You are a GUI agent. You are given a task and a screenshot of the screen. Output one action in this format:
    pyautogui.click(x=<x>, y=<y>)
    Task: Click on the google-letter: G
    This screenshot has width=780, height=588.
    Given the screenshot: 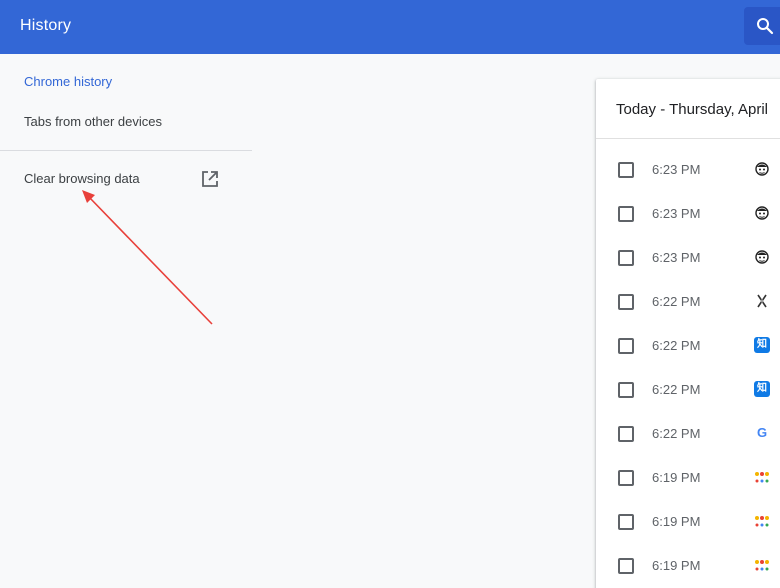 What is the action you would take?
    pyautogui.click(x=762, y=432)
    